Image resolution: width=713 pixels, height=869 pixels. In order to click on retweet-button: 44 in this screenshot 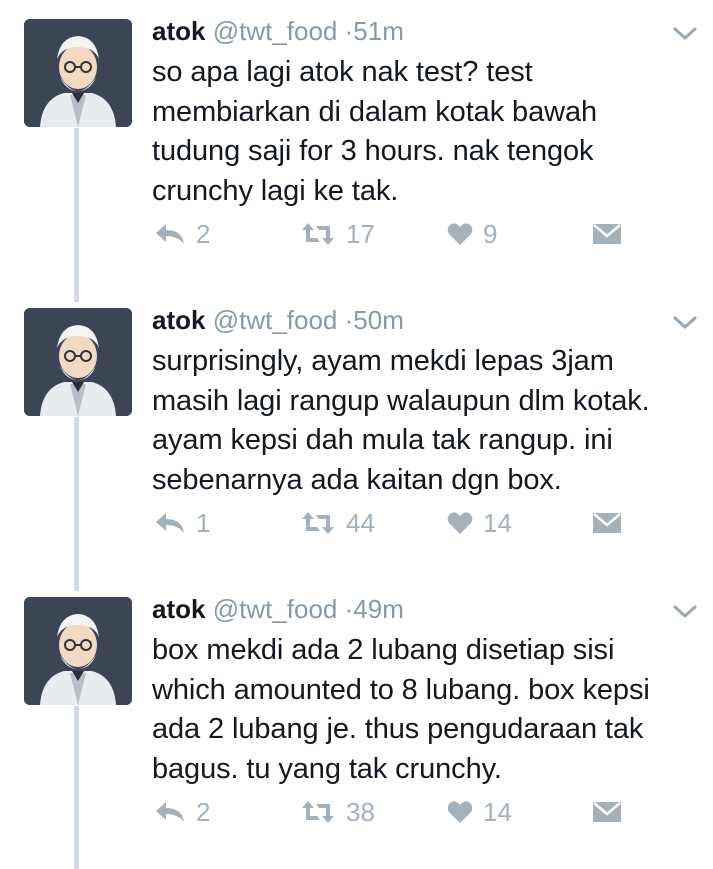, I will do `click(337, 523)`.